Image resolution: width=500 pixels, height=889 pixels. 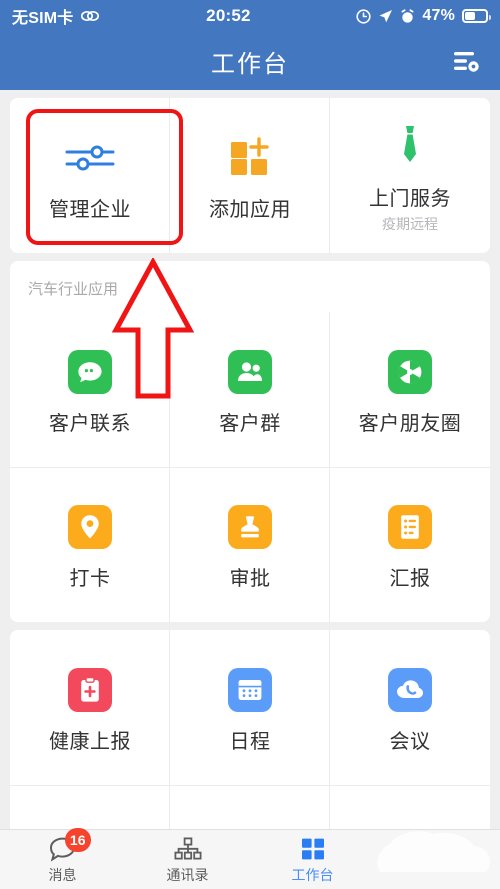 I want to click on tab-workbench: 工作台, so click(x=312, y=859).